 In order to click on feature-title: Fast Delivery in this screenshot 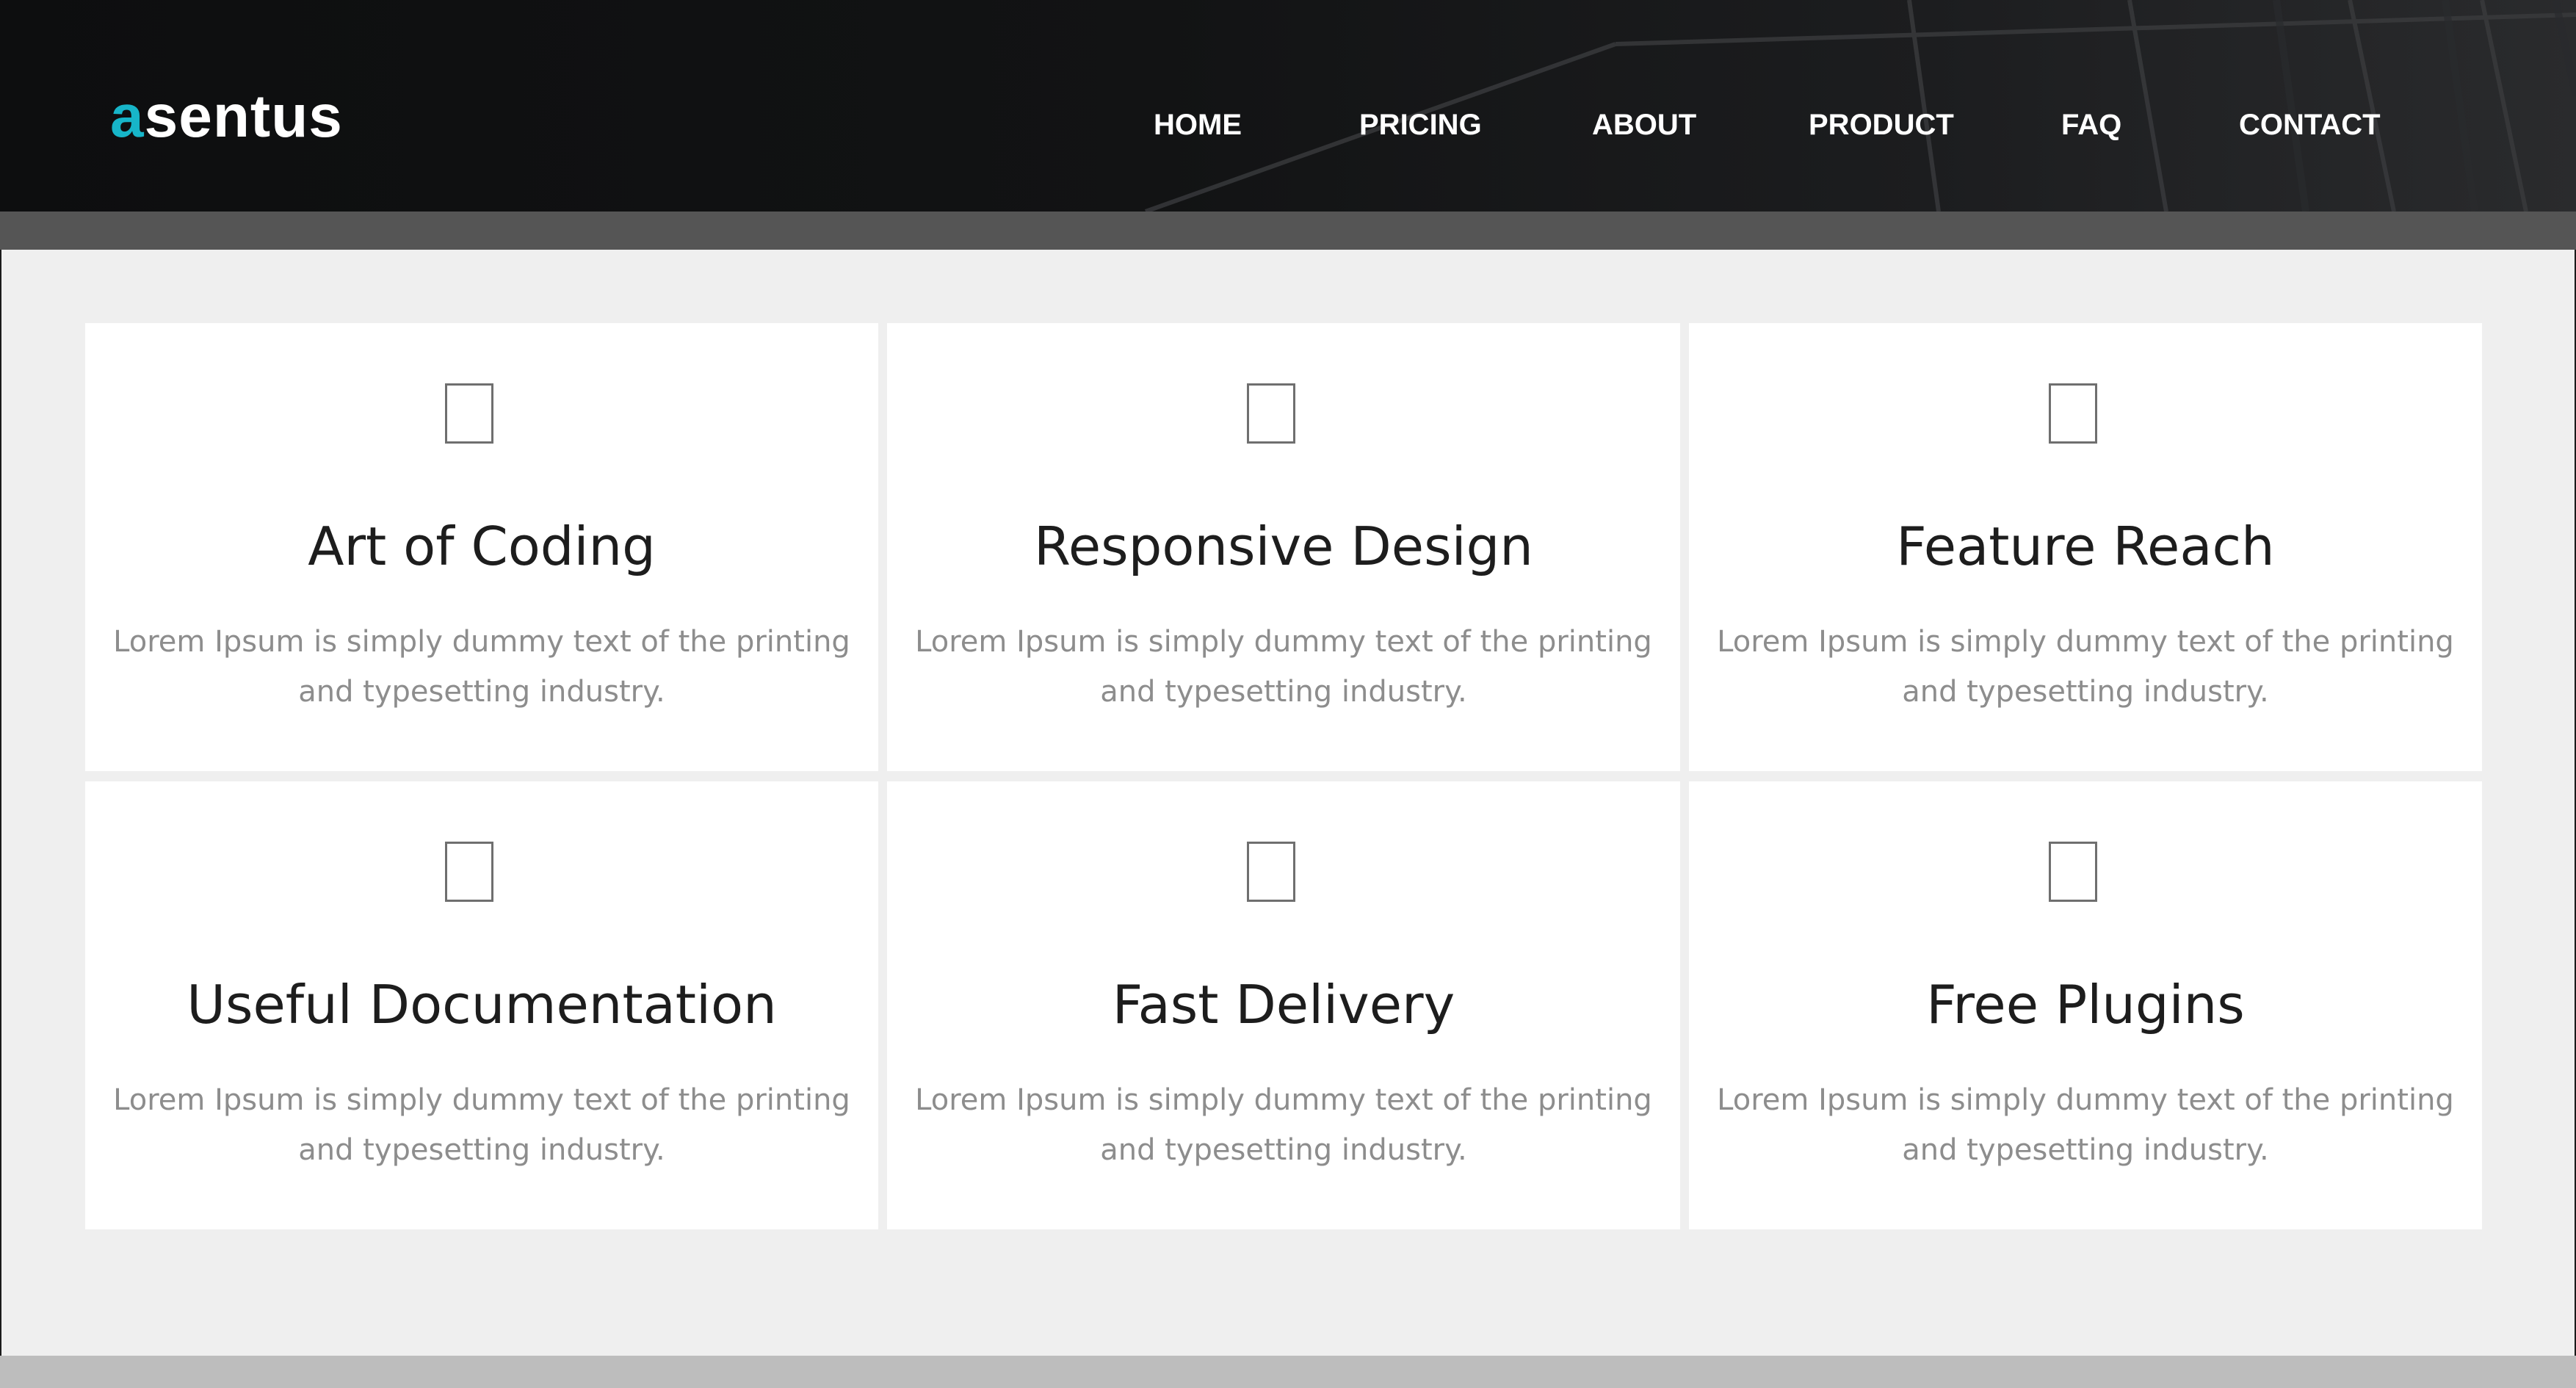, I will do `click(1283, 1004)`.